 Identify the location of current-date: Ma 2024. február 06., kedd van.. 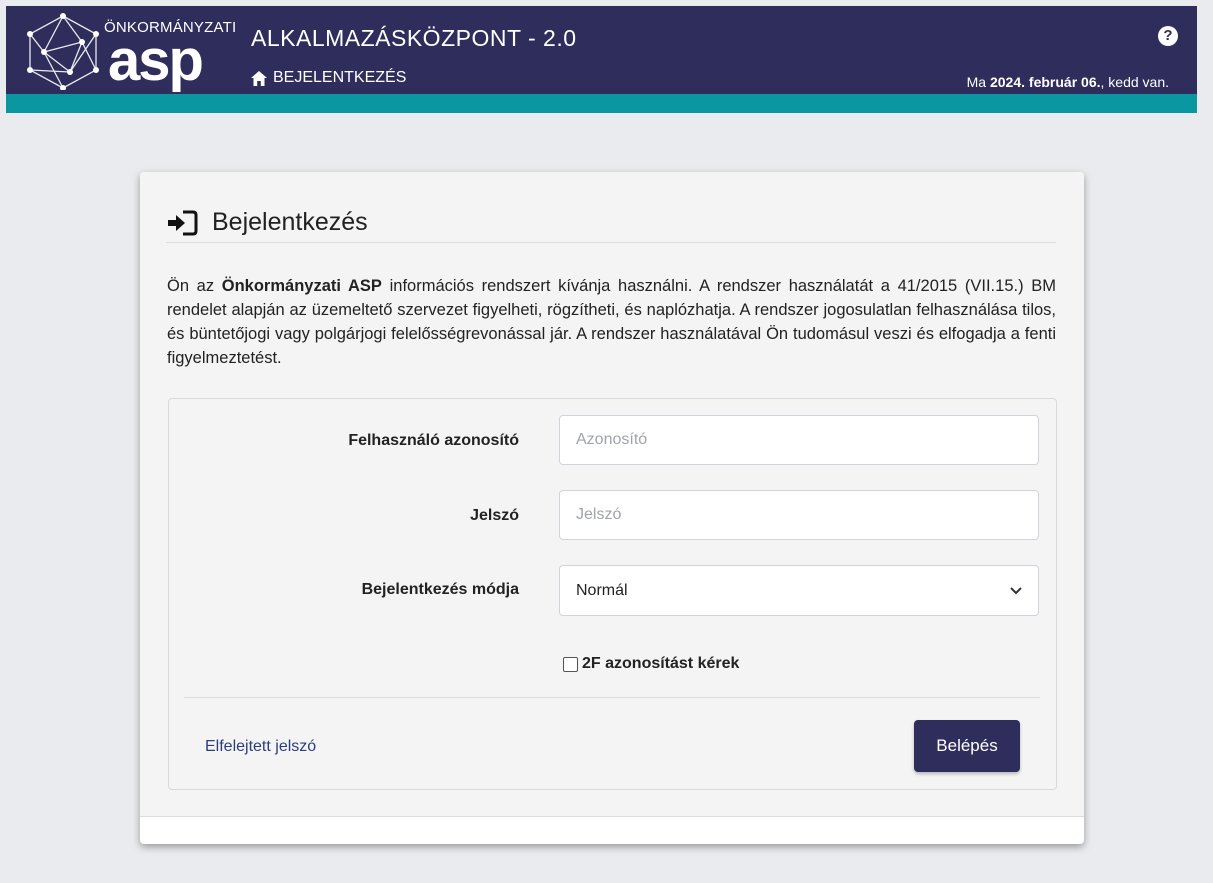
(1068, 82).